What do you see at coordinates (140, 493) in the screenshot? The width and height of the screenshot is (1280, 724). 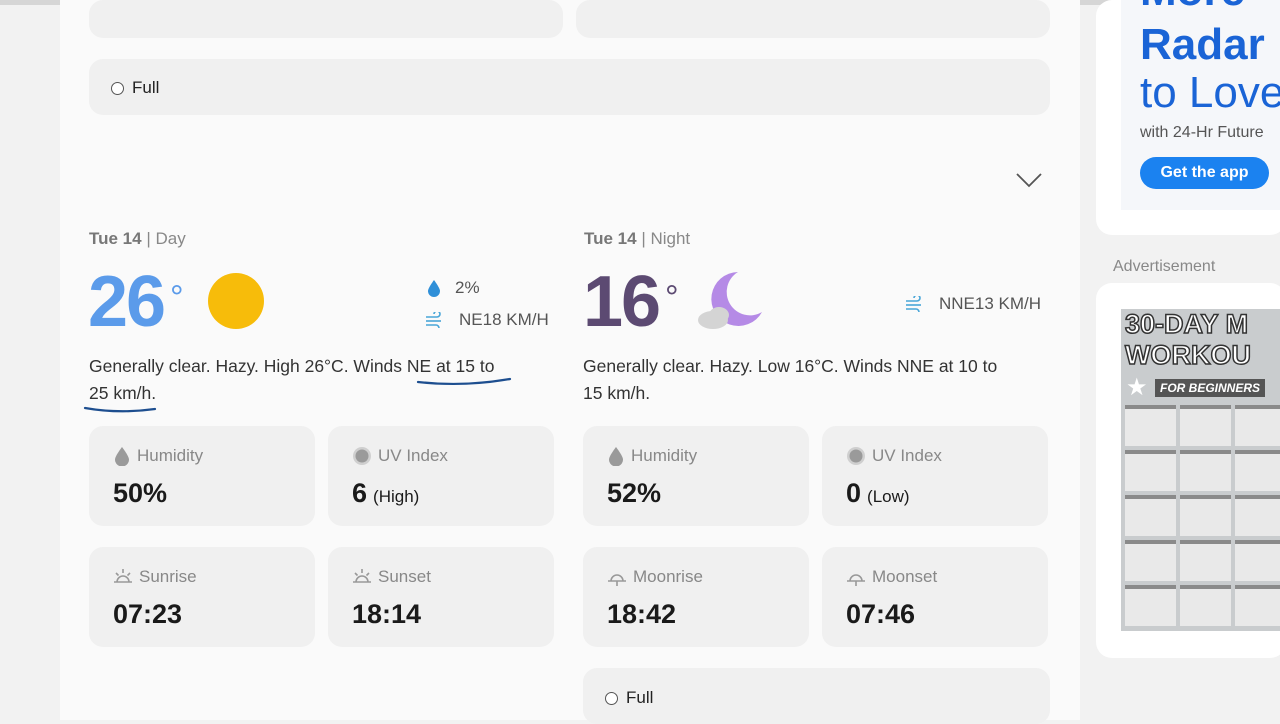 I see `day-humidity-value: 50%` at bounding box center [140, 493].